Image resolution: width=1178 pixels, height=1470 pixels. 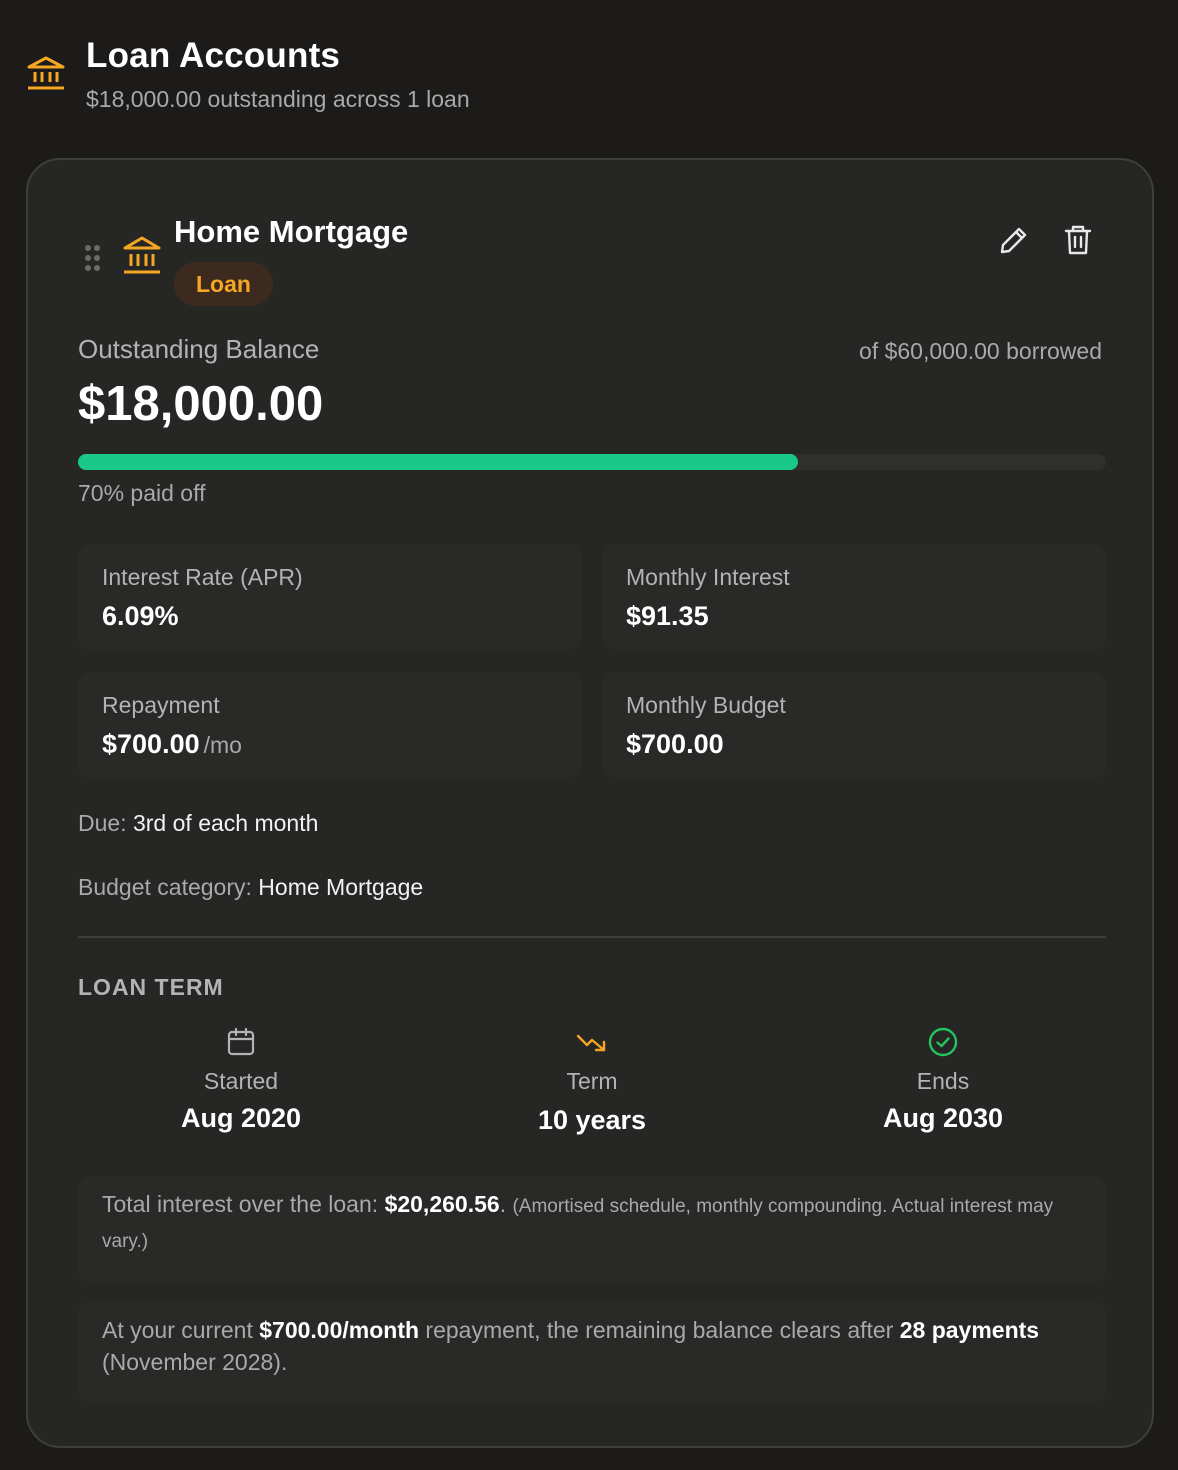 I want to click on divider, so click(x=592, y=937).